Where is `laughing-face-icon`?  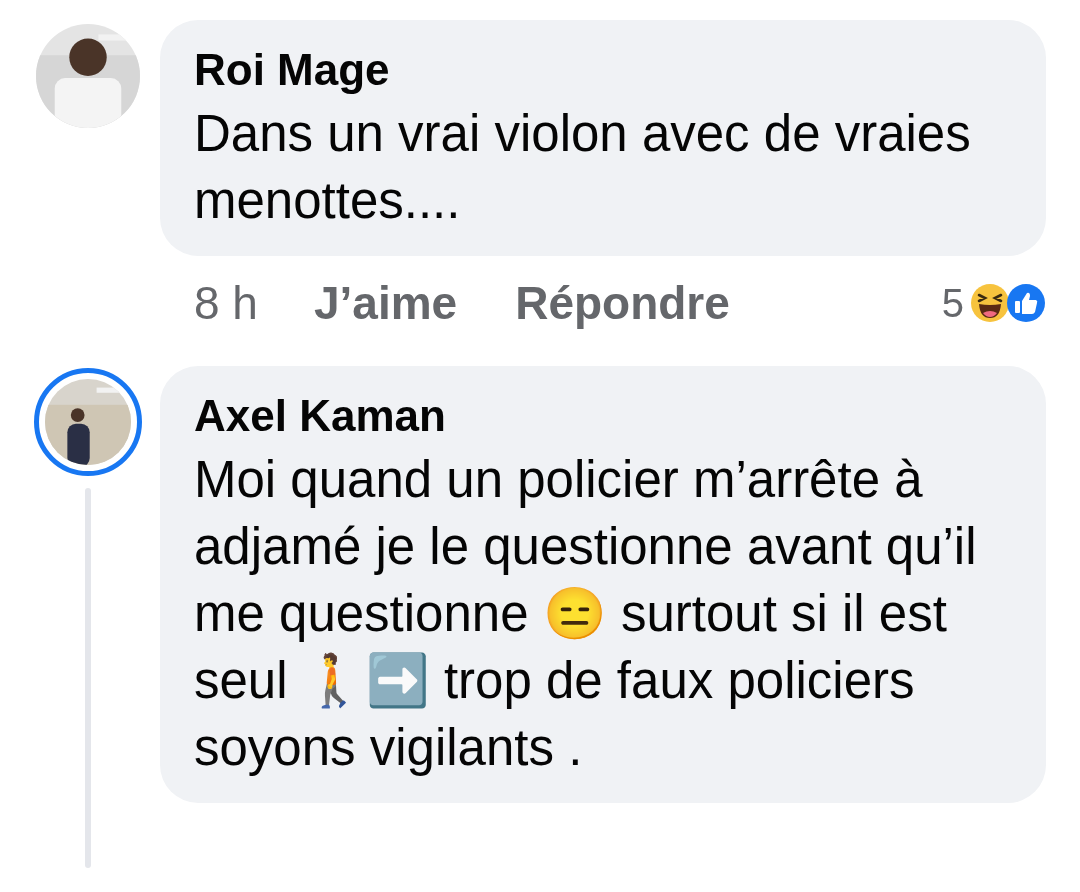
laughing-face-icon is located at coordinates (990, 303).